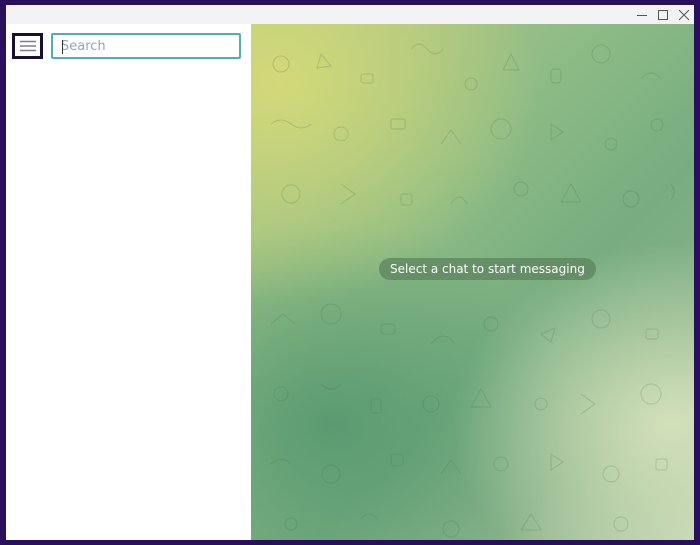  I want to click on search-input, so click(146, 46).